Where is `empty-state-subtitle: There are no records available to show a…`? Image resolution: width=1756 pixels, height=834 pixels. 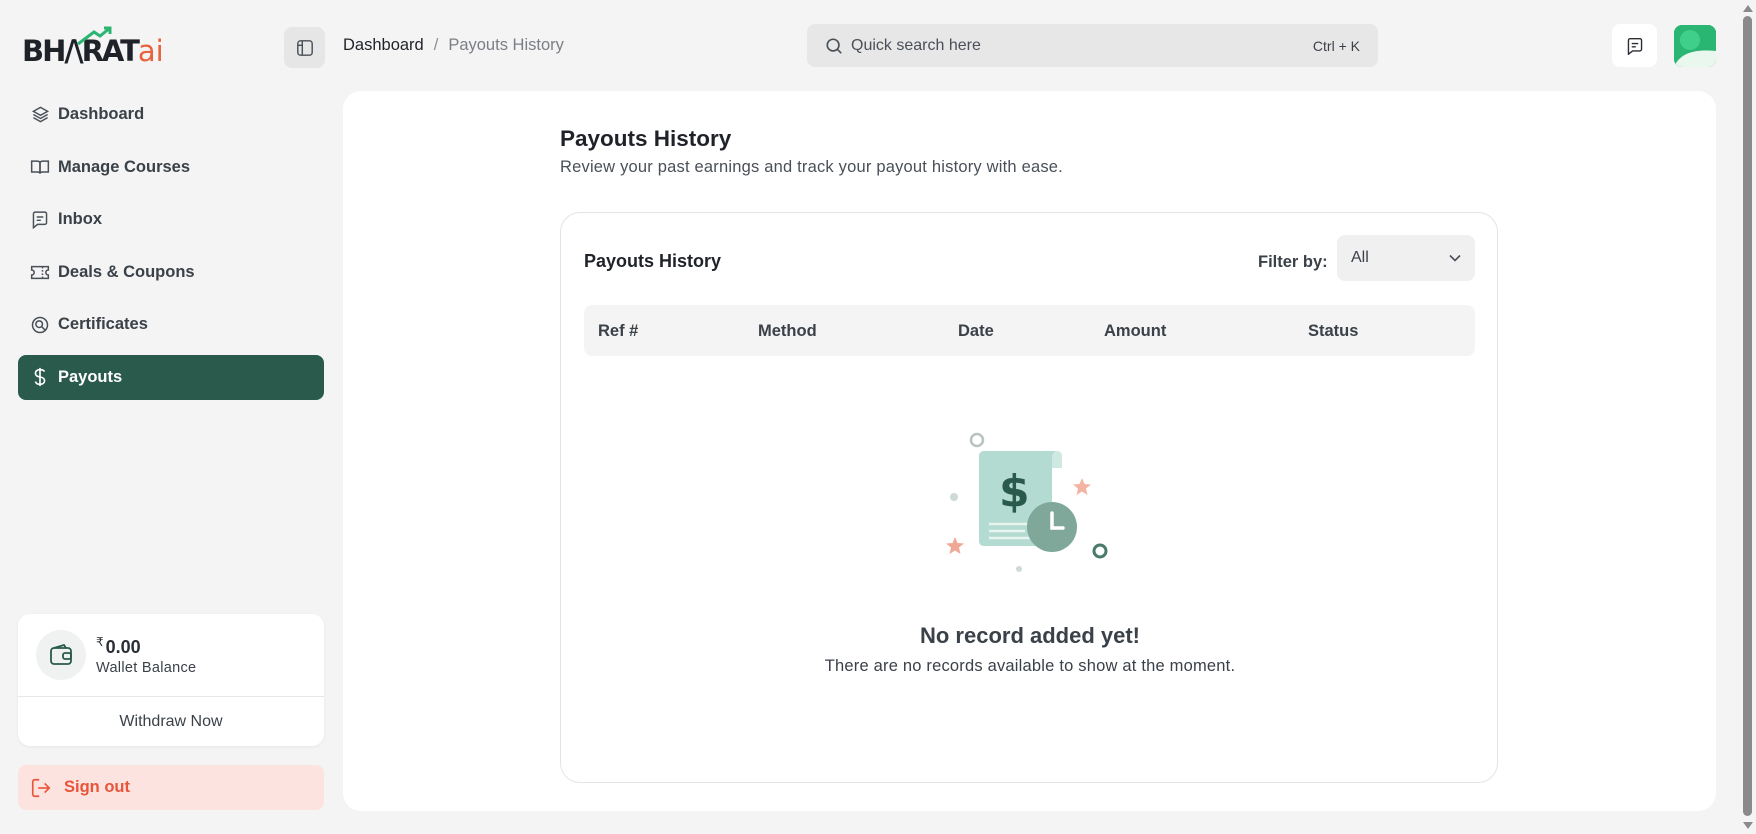 empty-state-subtitle: There are no records available to show a… is located at coordinates (1030, 666).